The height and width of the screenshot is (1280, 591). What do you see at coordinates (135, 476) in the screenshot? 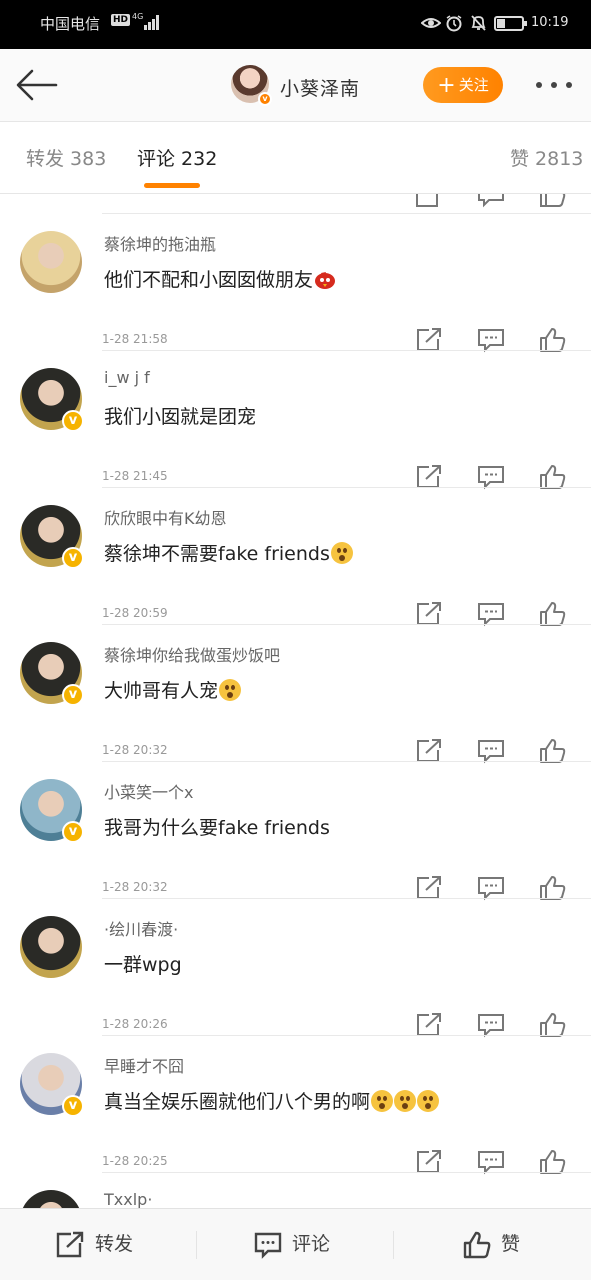
I see `comment-time: 1-28 21:45` at bounding box center [135, 476].